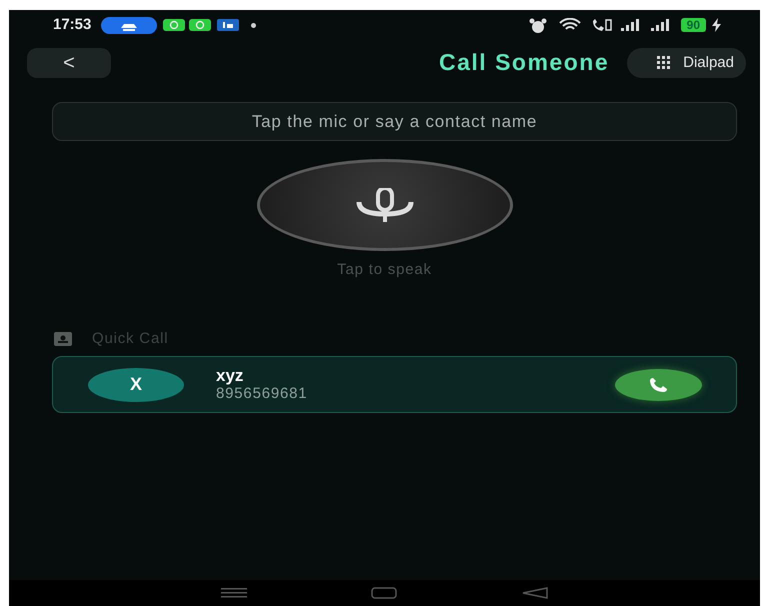 The image size is (768, 606). I want to click on network-notification-icon, so click(228, 25).